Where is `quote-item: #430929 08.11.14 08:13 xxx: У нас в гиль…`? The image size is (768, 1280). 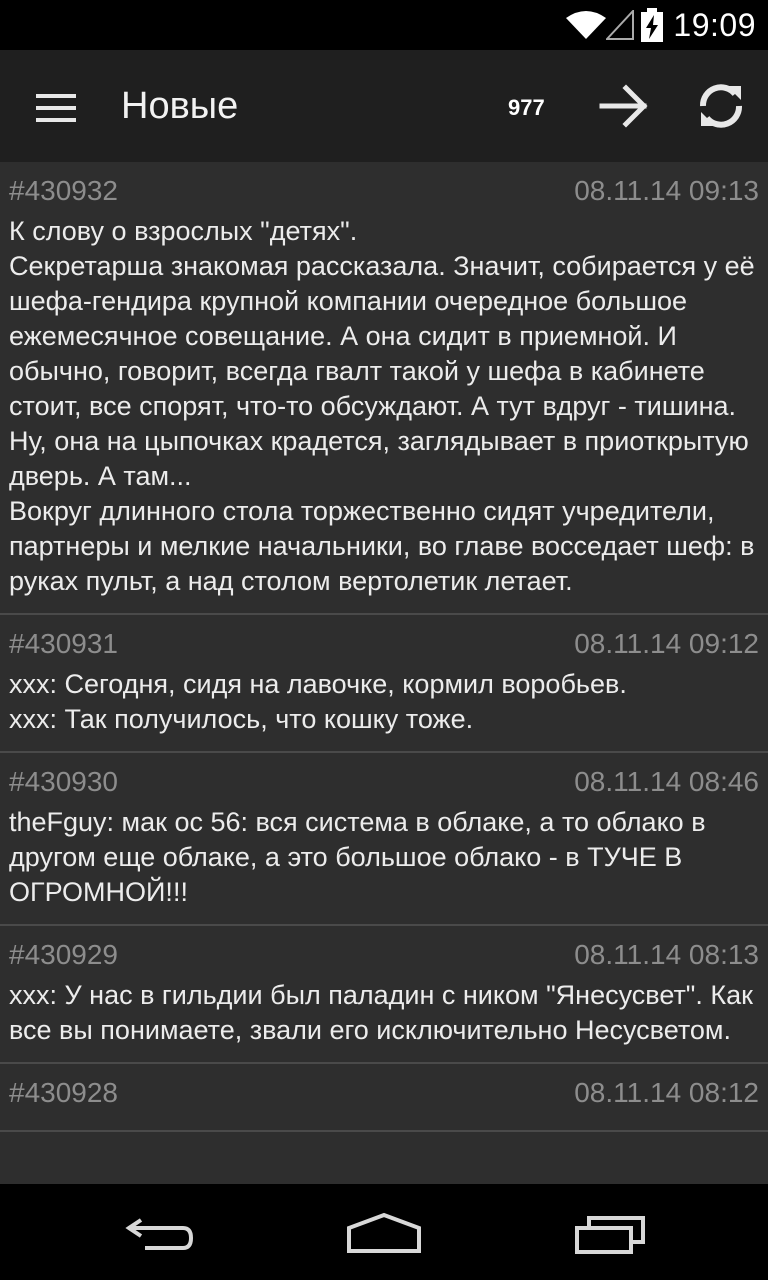 quote-item: #430929 08.11.14 08:13 xxx: У нас в гиль… is located at coordinates (384, 995).